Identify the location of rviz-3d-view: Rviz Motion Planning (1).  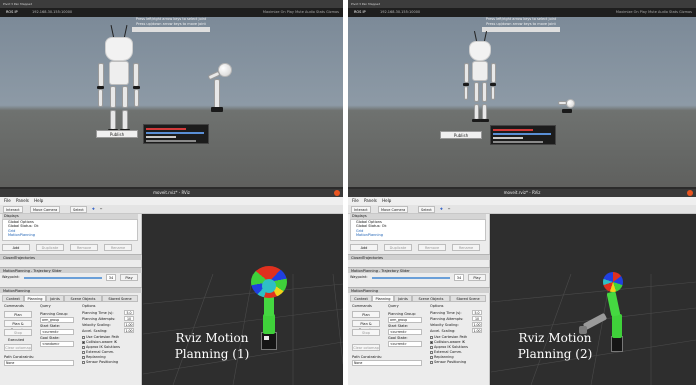
(243, 299).